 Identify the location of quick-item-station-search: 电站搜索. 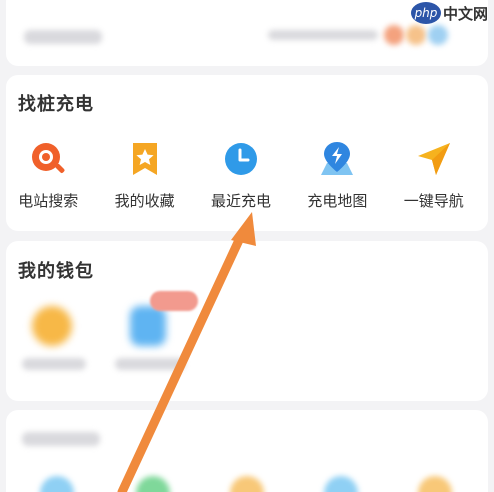
(48, 174).